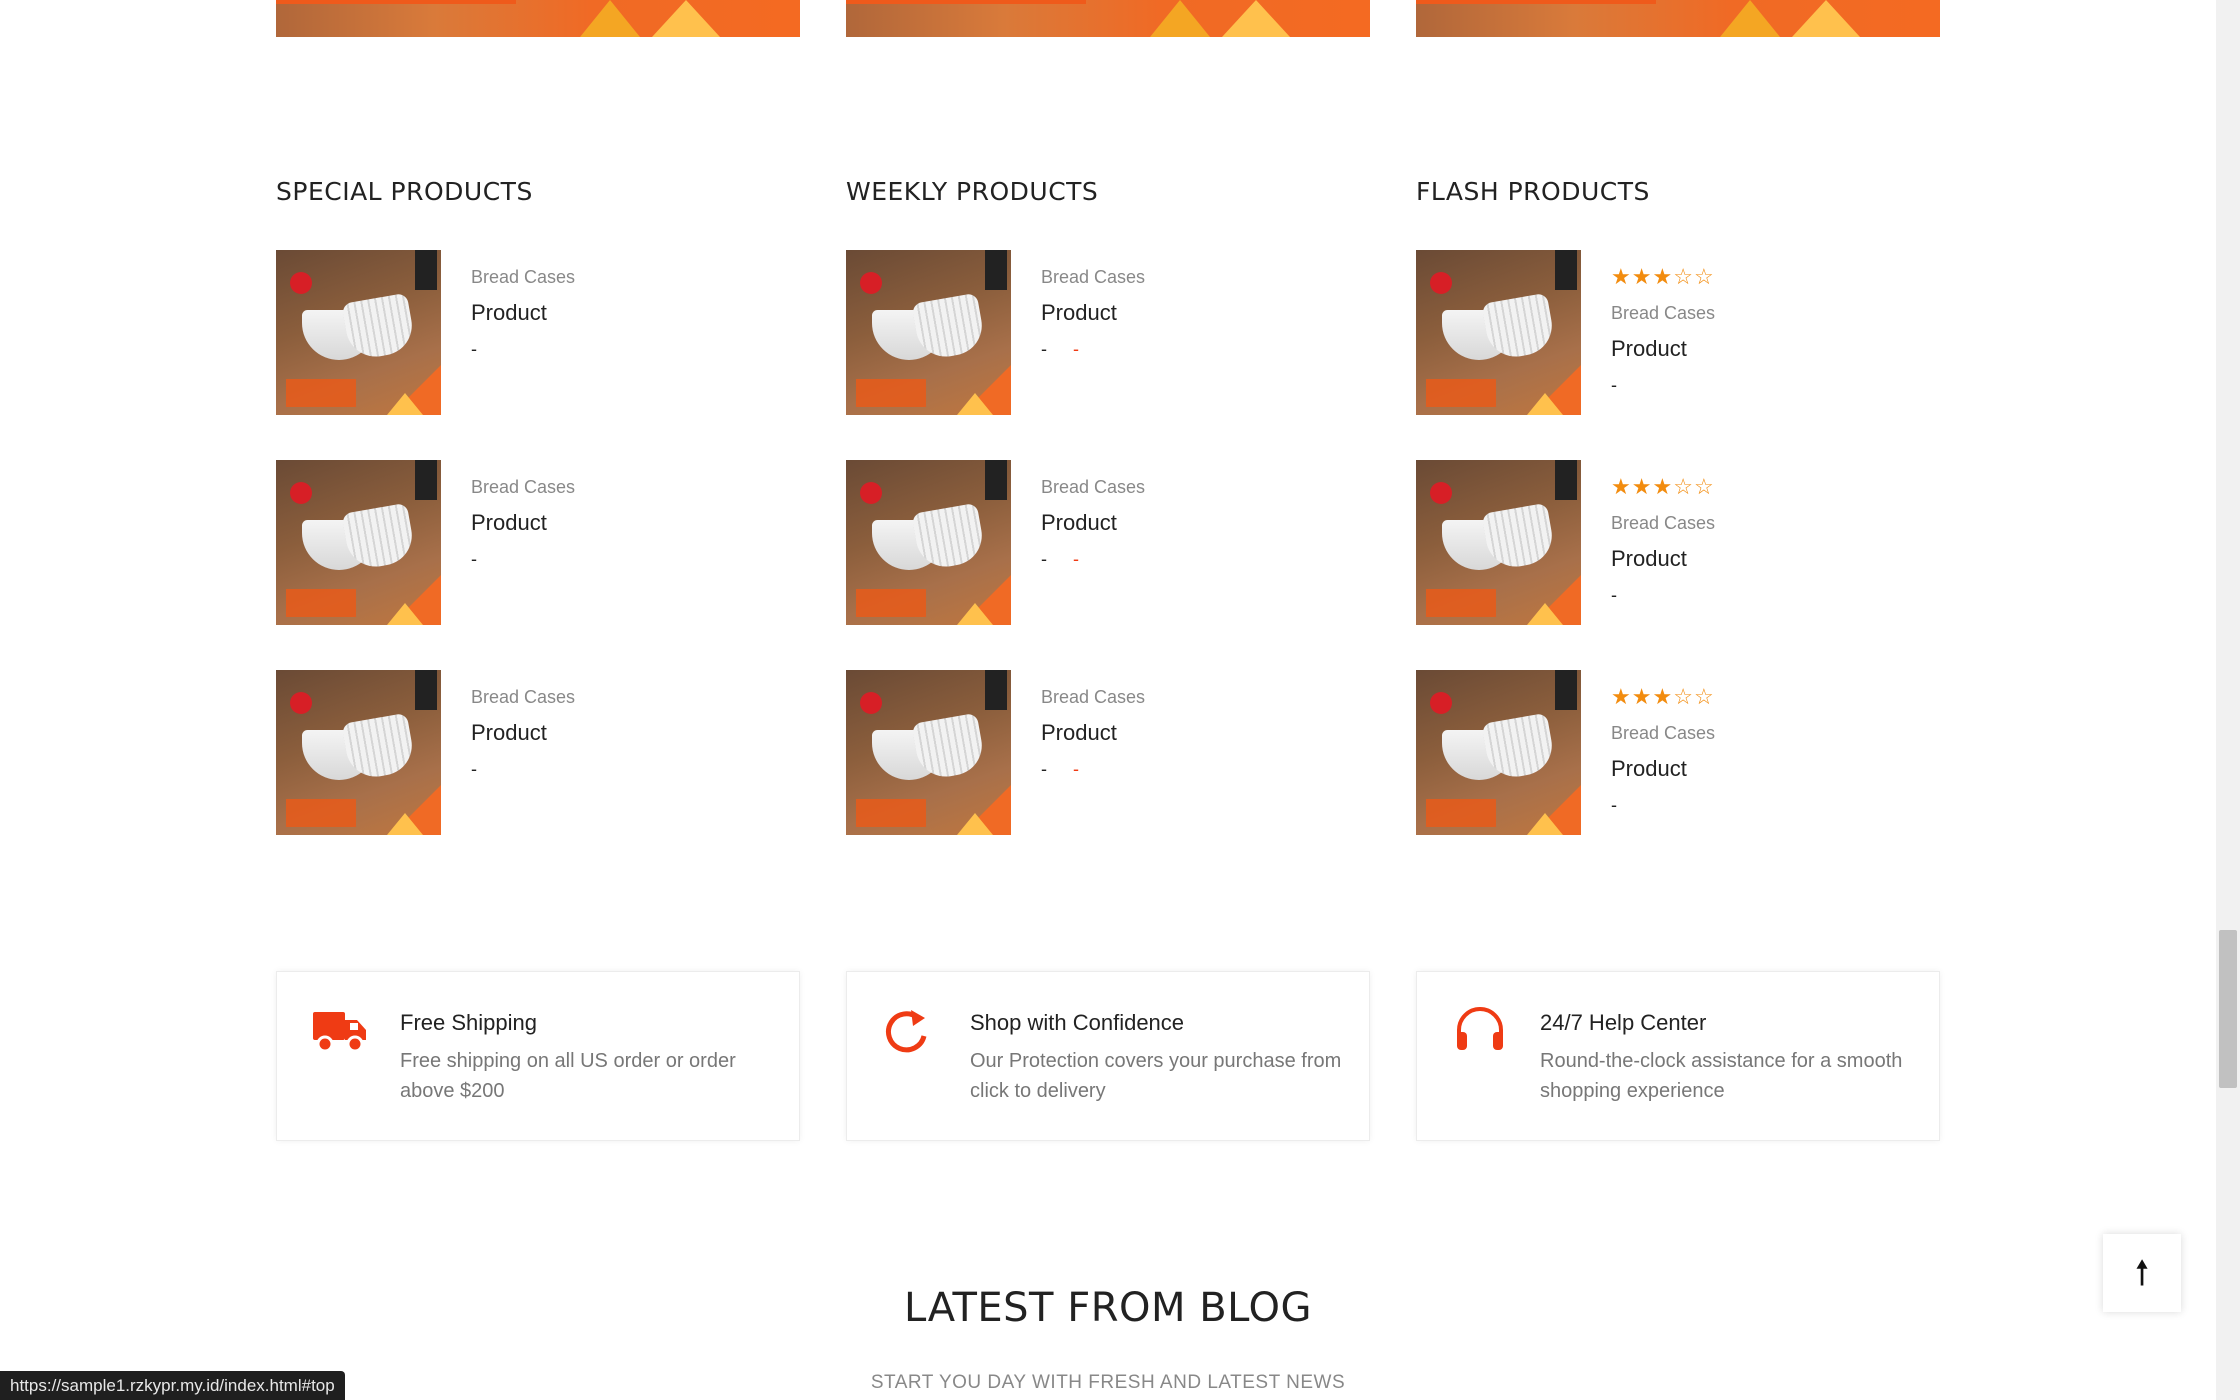 The width and height of the screenshot is (2240, 1400). What do you see at coordinates (1077, 1022) in the screenshot?
I see `feature-title: Shop with Confidence` at bounding box center [1077, 1022].